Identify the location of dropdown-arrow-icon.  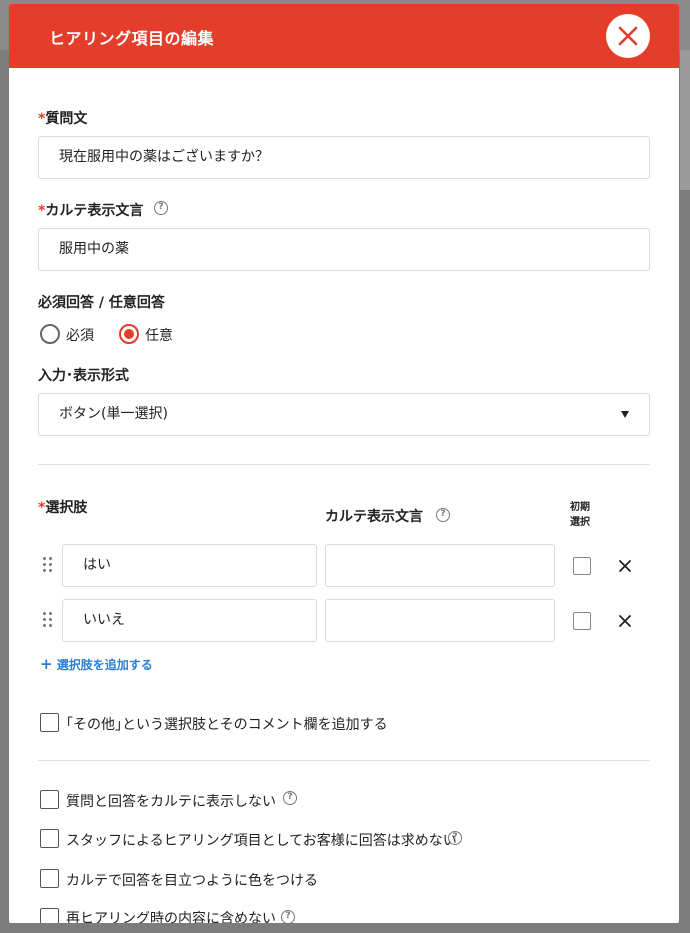
(625, 414).